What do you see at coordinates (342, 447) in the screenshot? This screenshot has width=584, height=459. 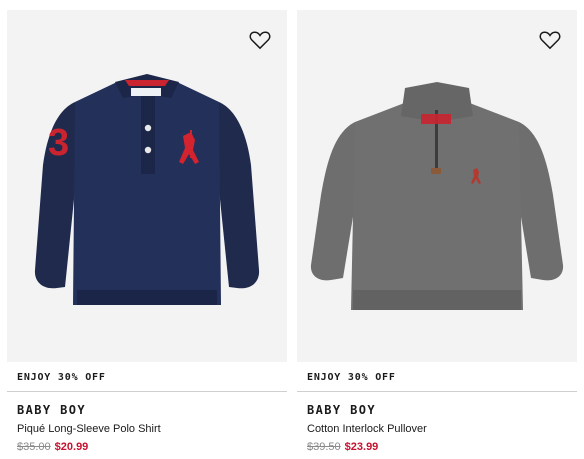 I see `price-row: $39.50 $23.99` at bounding box center [342, 447].